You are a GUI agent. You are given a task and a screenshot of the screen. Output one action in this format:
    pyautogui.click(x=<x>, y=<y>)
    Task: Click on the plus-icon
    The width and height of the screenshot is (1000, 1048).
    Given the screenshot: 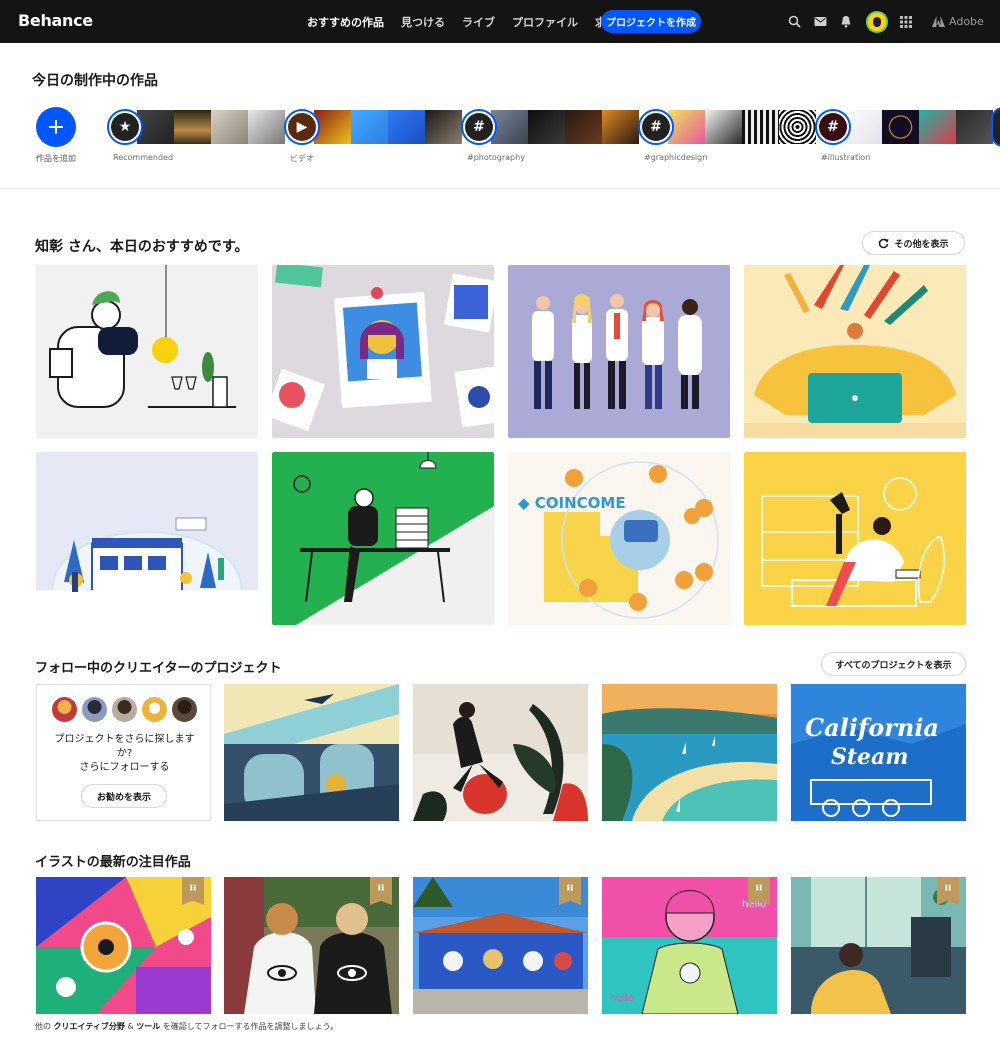 What is the action you would take?
    pyautogui.click(x=56, y=127)
    